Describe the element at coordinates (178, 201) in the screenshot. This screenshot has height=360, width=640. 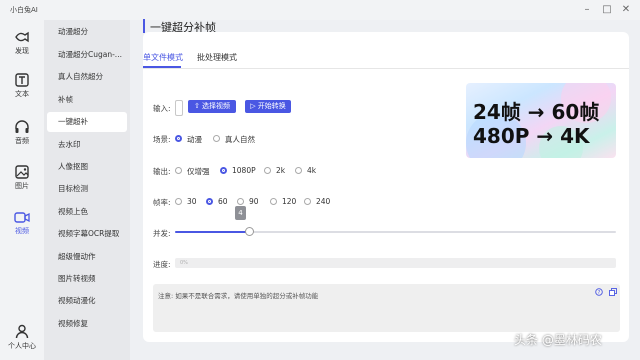
I see `fps-30-radio` at that location.